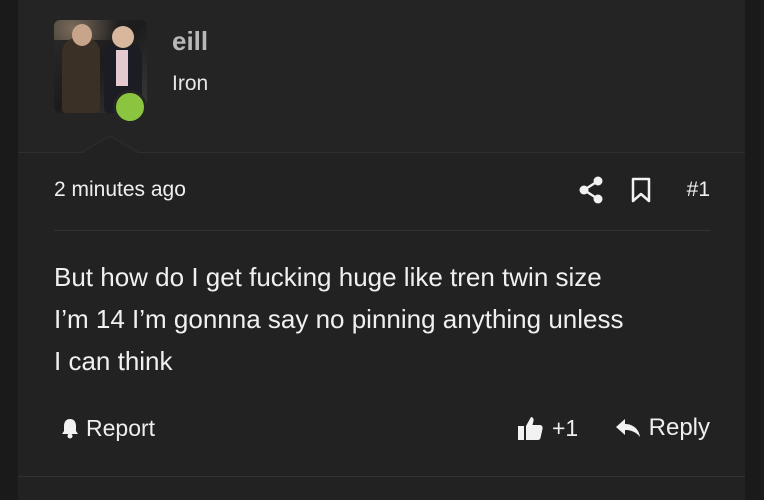 The image size is (764, 500). What do you see at coordinates (123, 37) in the screenshot?
I see `avatar-head-right` at bounding box center [123, 37].